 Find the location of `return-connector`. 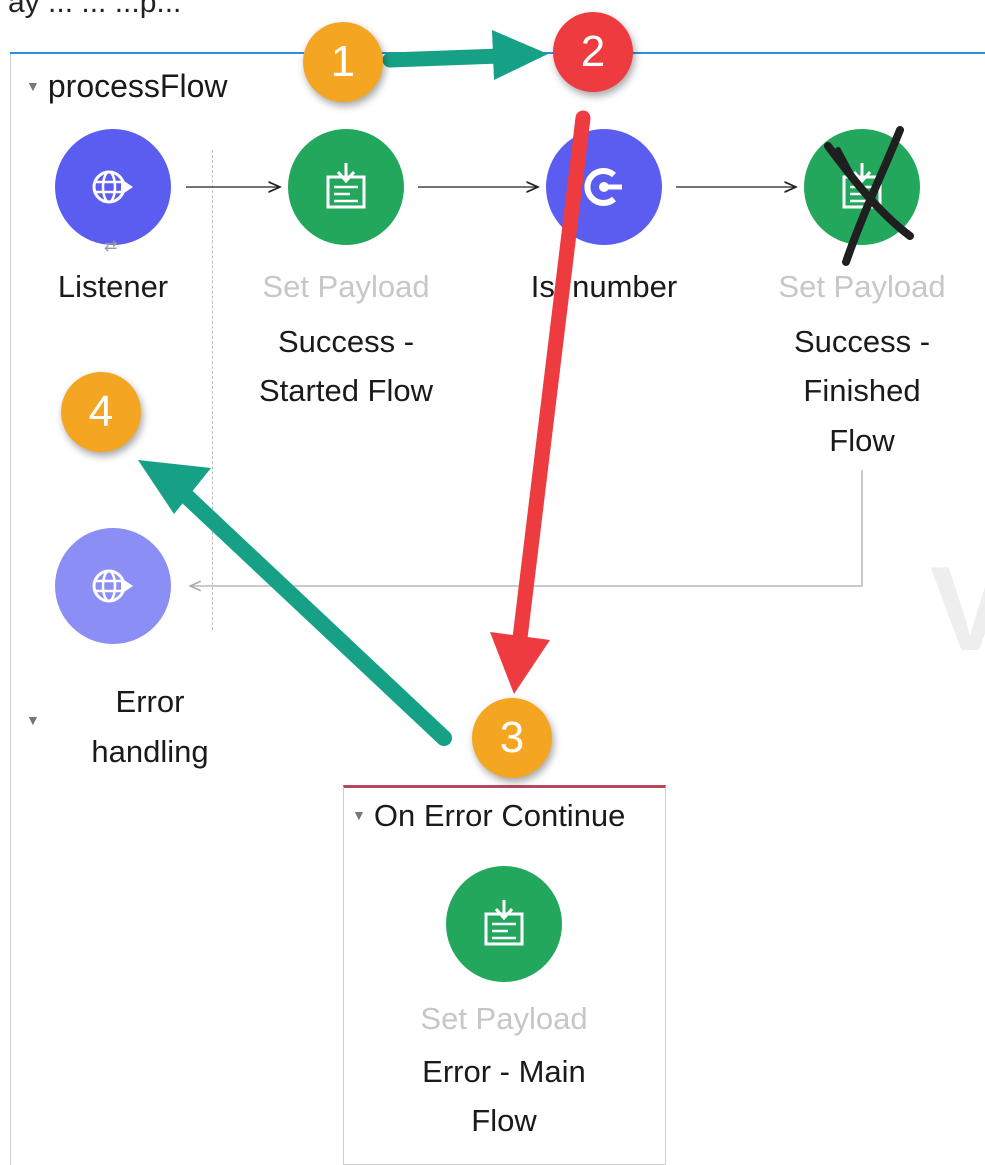

return-connector is located at coordinates (526, 528).